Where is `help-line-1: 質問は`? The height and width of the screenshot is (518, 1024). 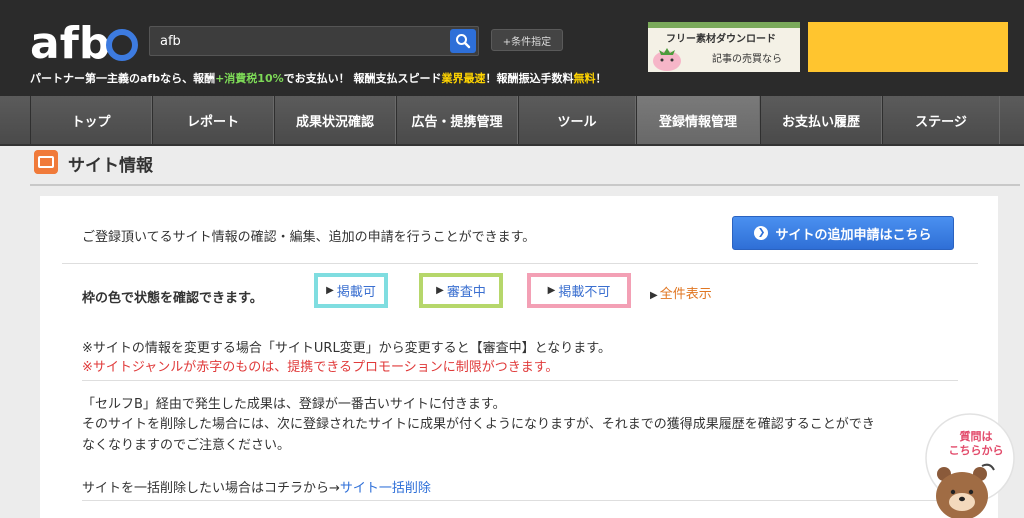 help-line-1: 質問は is located at coordinates (976, 436).